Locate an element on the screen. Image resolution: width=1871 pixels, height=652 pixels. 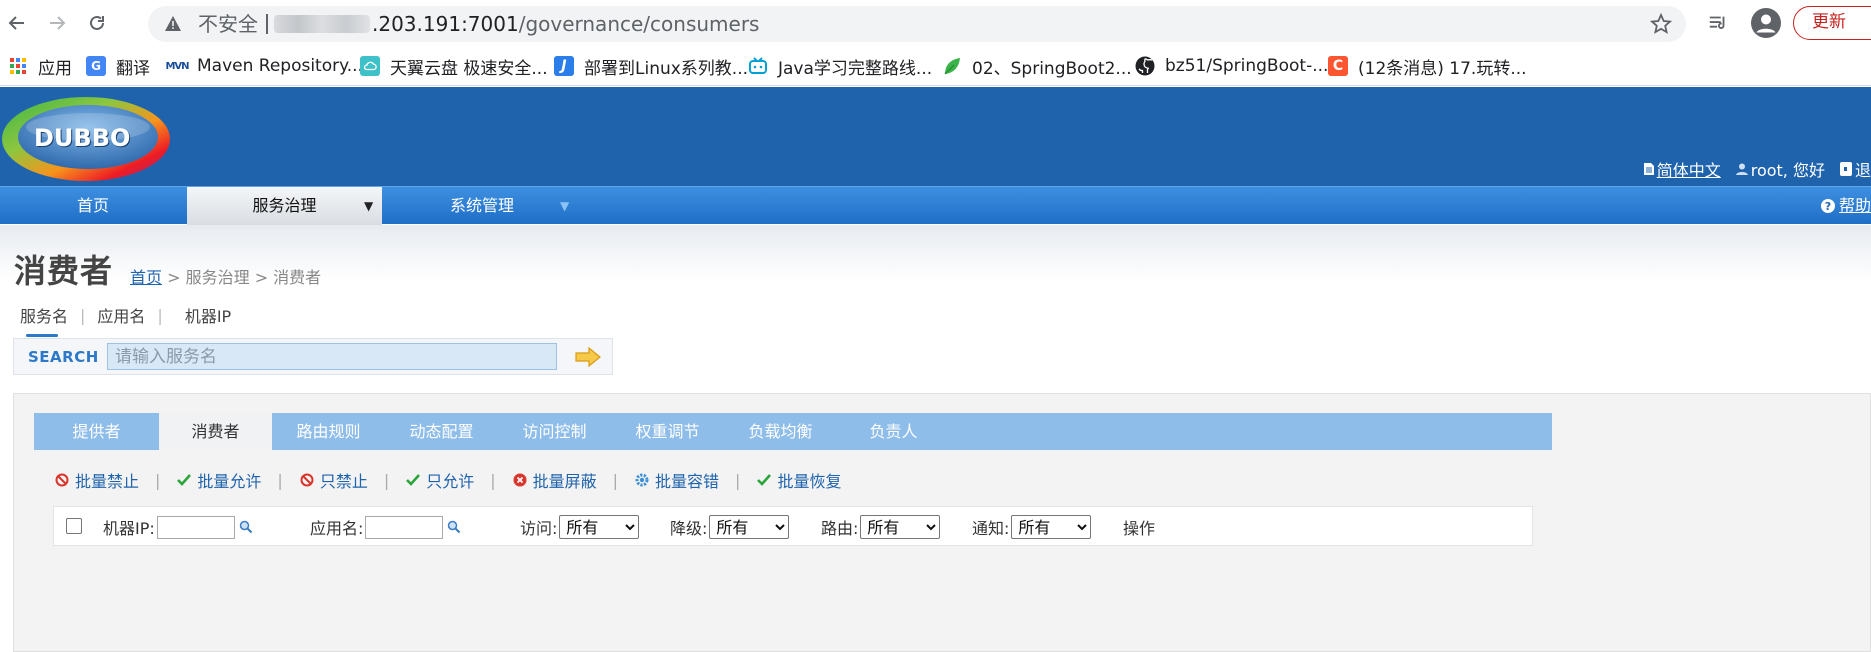
tab-owners: 负责人 is located at coordinates (893, 431).